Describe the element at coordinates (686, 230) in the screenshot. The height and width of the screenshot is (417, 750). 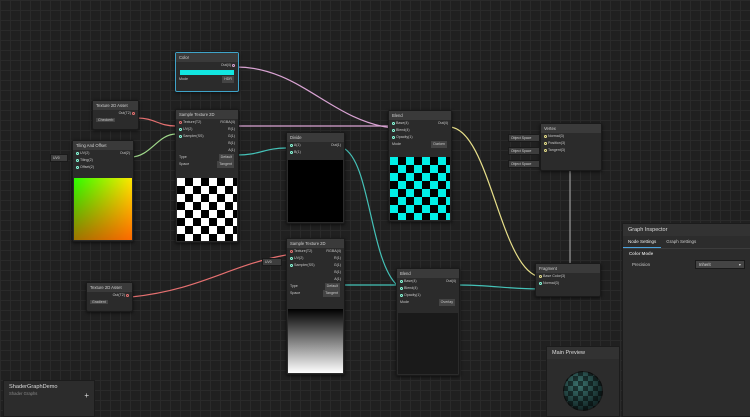
I see `inspector-title: Graph Inspector` at that location.